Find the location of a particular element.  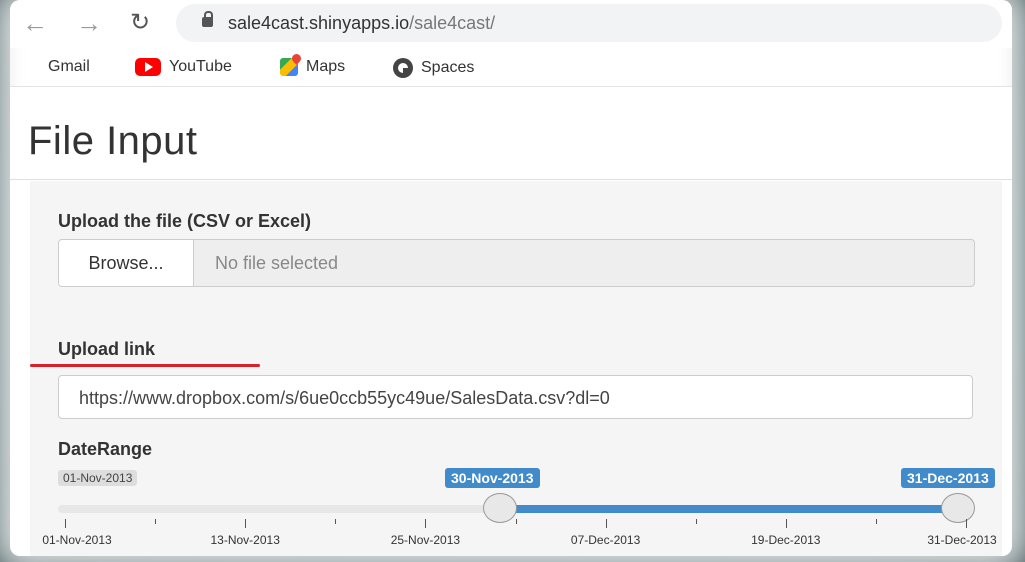

upload-link-label: Upload link is located at coordinates (107, 349).